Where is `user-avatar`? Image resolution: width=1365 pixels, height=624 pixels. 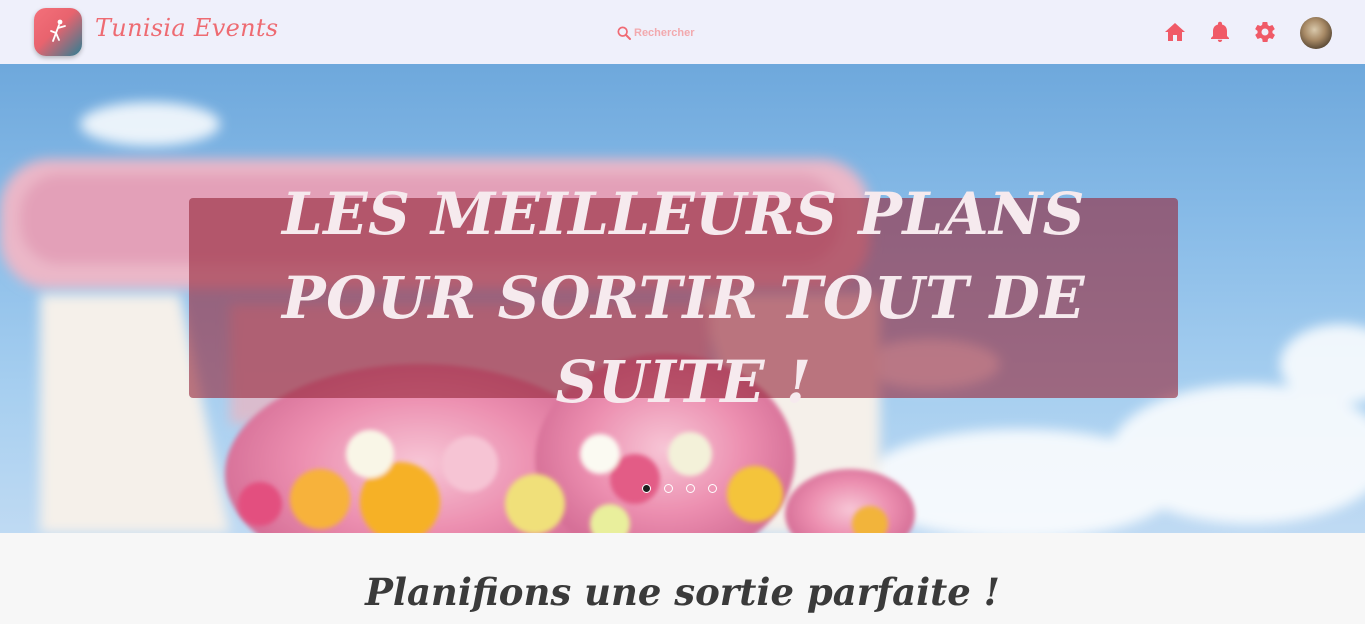
user-avatar is located at coordinates (1316, 33).